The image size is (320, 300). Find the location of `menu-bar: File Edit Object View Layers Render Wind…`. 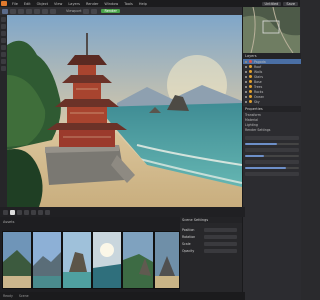

menu-bar: File Edit Object View Layers Render Wind… is located at coordinates (150, 3).